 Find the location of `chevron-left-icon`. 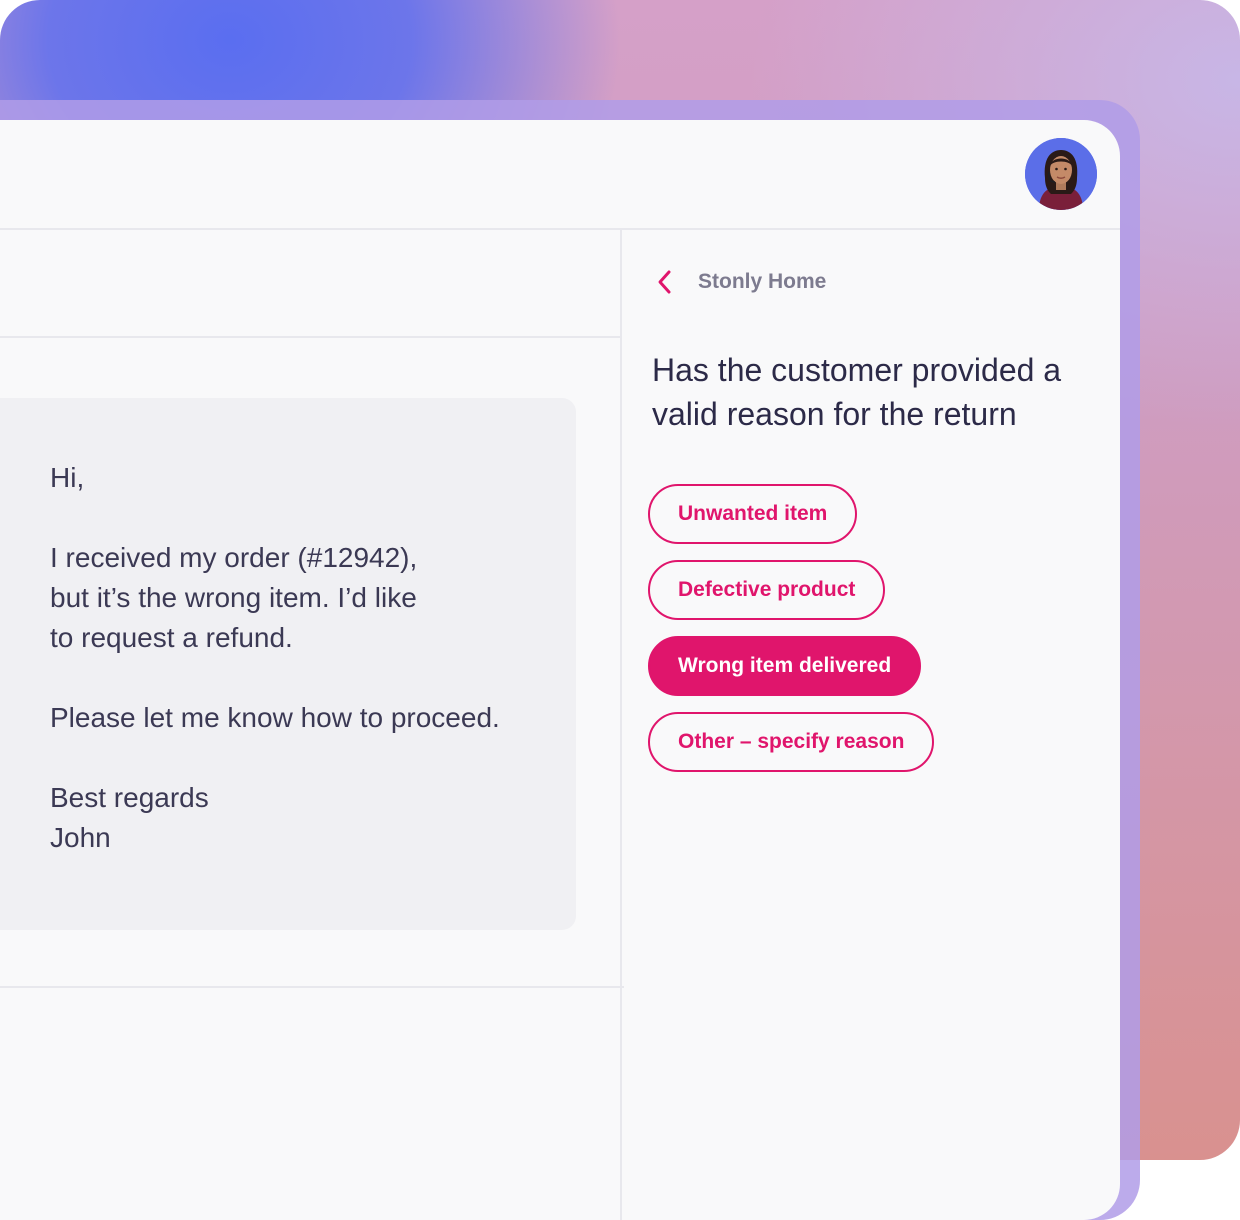

chevron-left-icon is located at coordinates (664, 282).